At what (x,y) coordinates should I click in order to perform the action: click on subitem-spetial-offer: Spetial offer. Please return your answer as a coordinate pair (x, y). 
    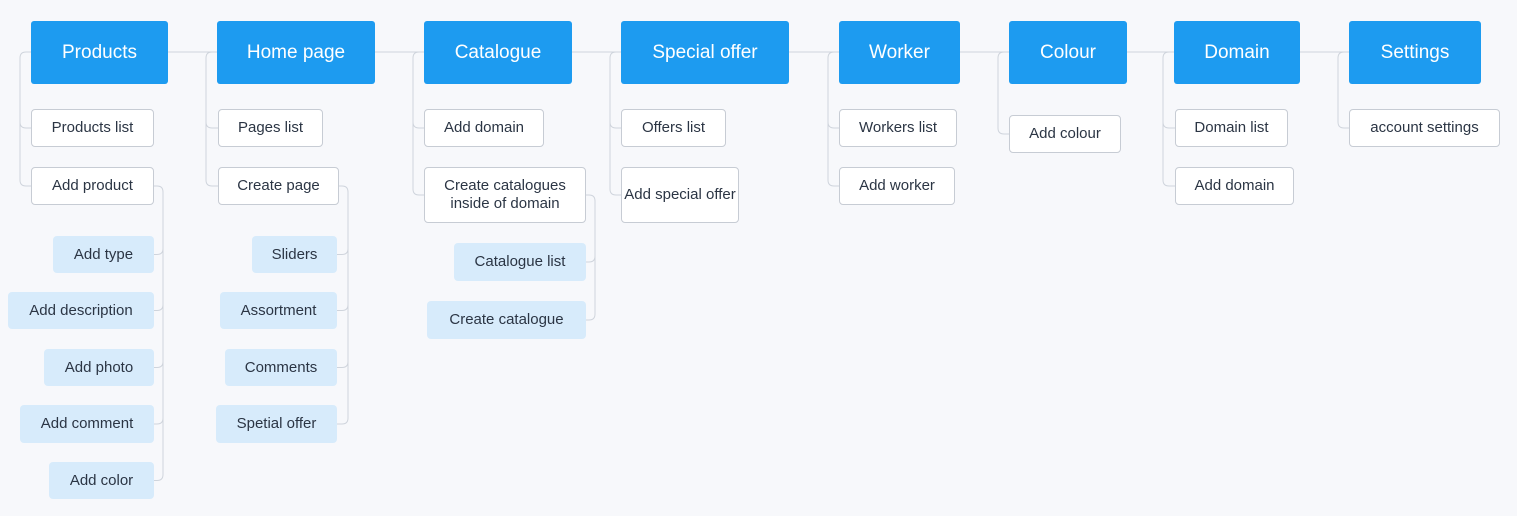
    Looking at the image, I should click on (276, 424).